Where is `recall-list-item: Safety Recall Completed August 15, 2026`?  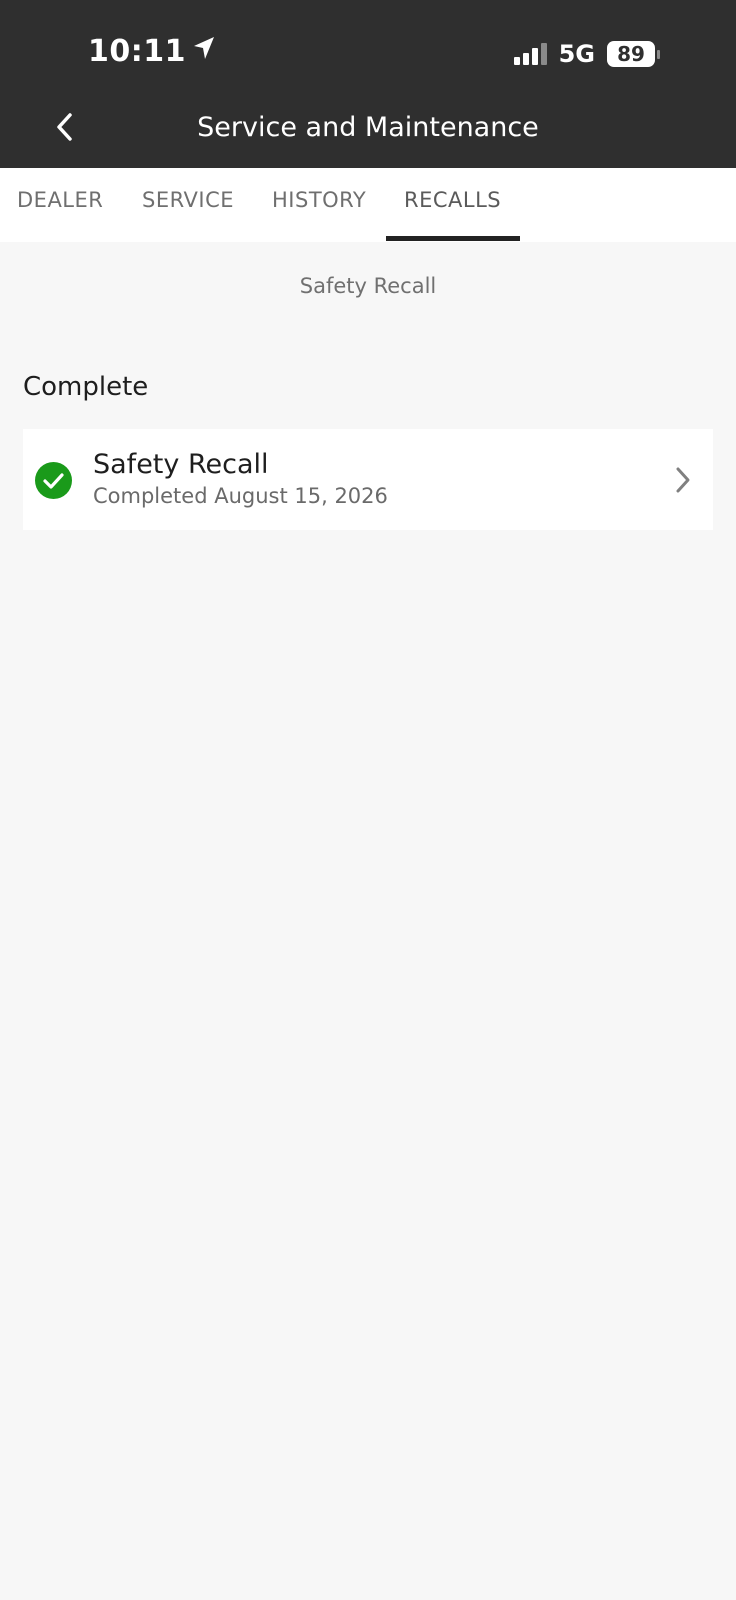
recall-list-item: Safety Recall Completed August 15, 2026 is located at coordinates (368, 479).